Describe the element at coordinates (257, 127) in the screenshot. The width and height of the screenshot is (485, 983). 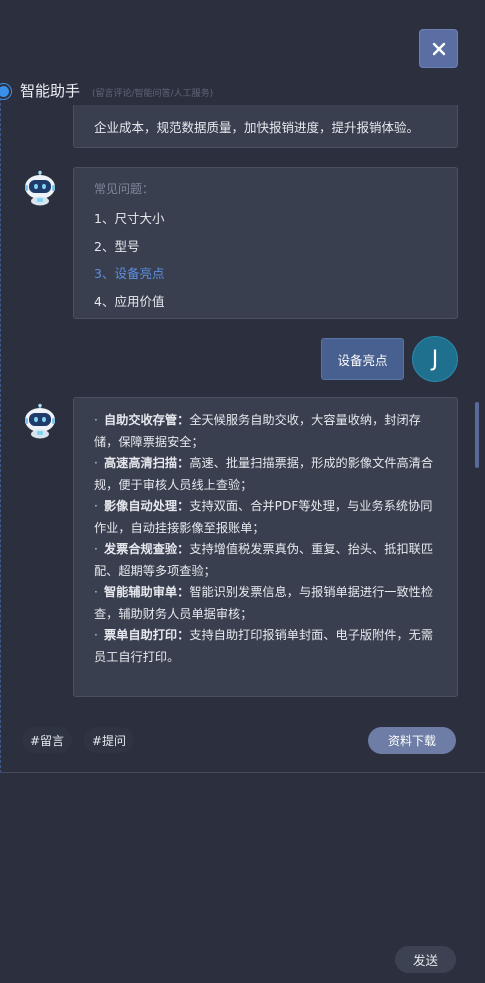
I see `message-text: 企业成本，规范数据质量，加快报销进度，提升报销体验。` at that location.